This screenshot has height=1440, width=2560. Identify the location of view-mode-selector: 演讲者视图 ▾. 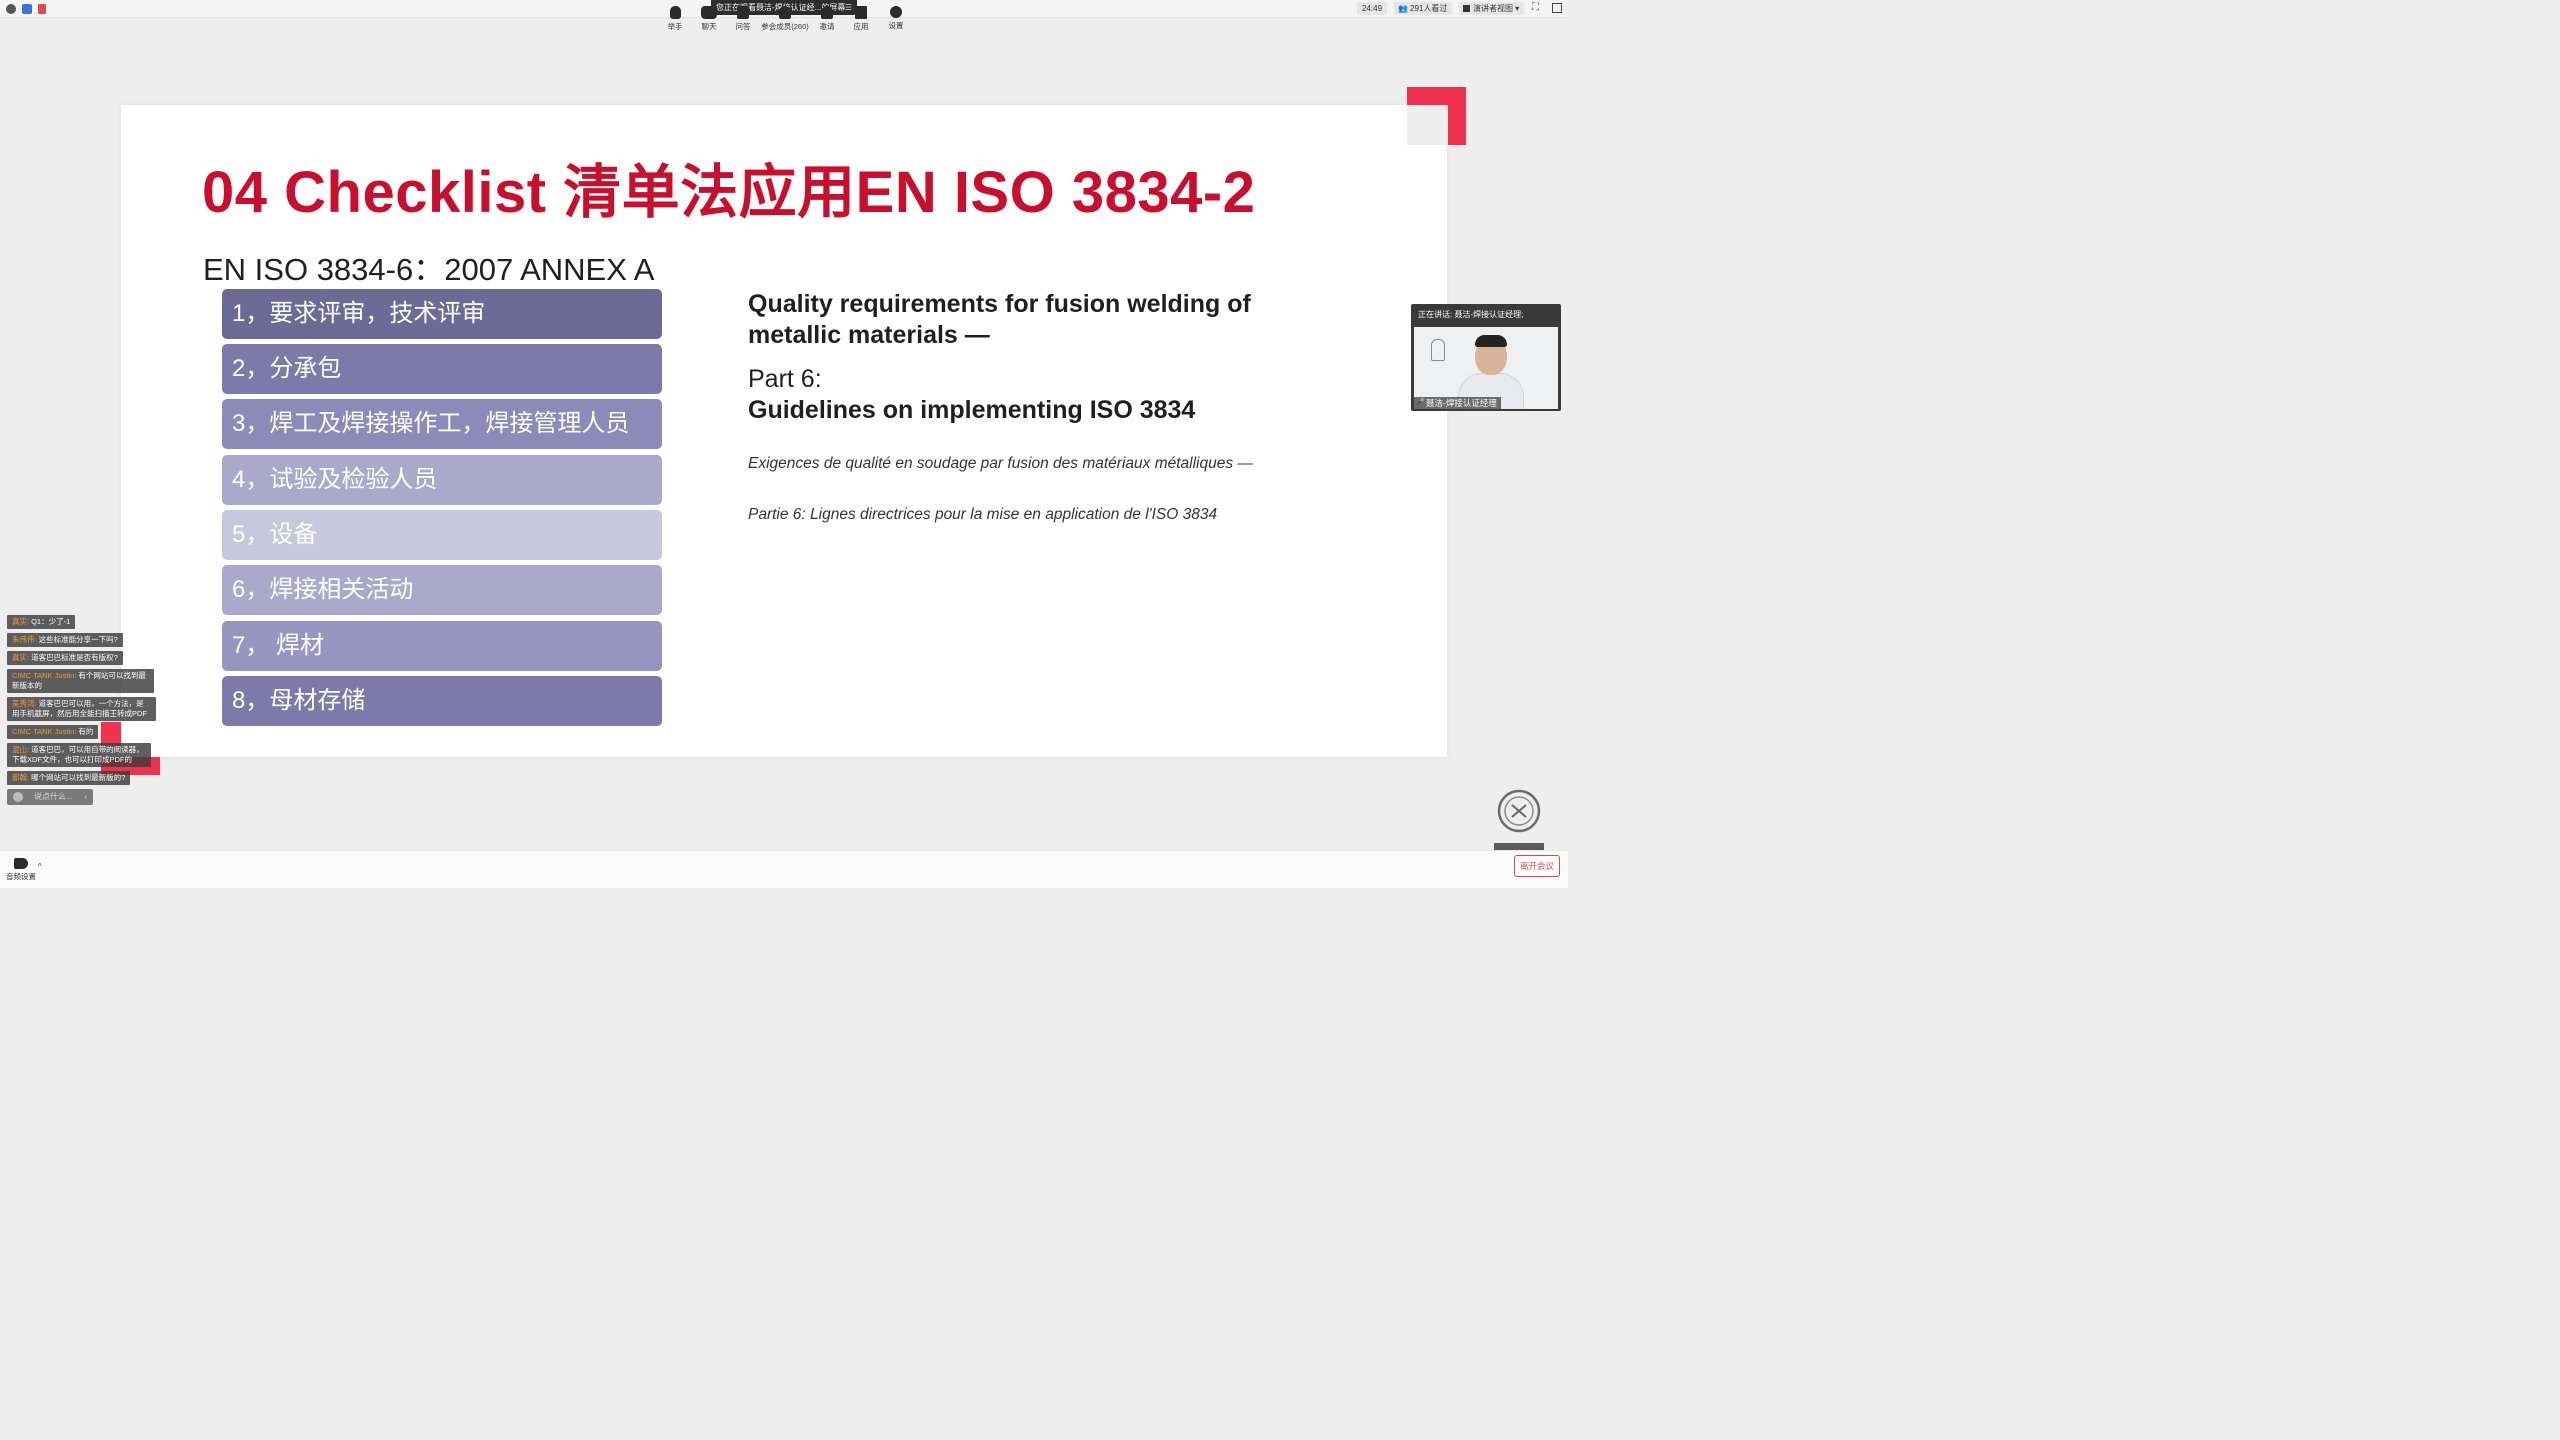
(1492, 8).